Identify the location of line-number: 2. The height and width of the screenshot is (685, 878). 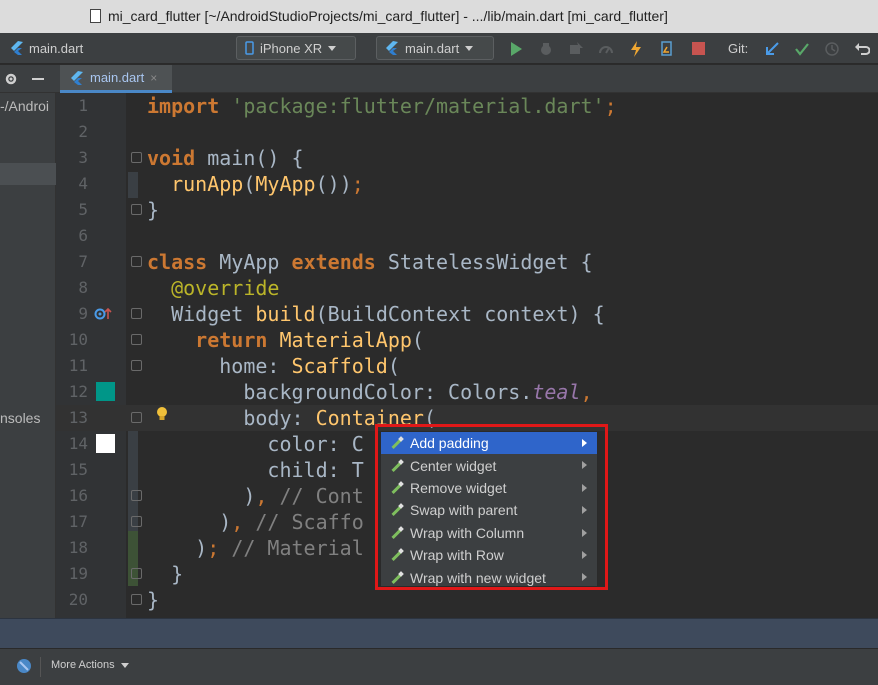
(83, 131).